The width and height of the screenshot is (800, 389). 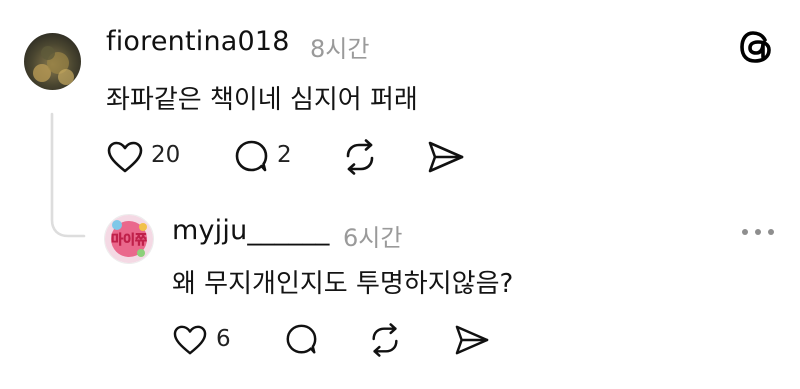 I want to click on reply-comment-button, so click(x=301, y=340).